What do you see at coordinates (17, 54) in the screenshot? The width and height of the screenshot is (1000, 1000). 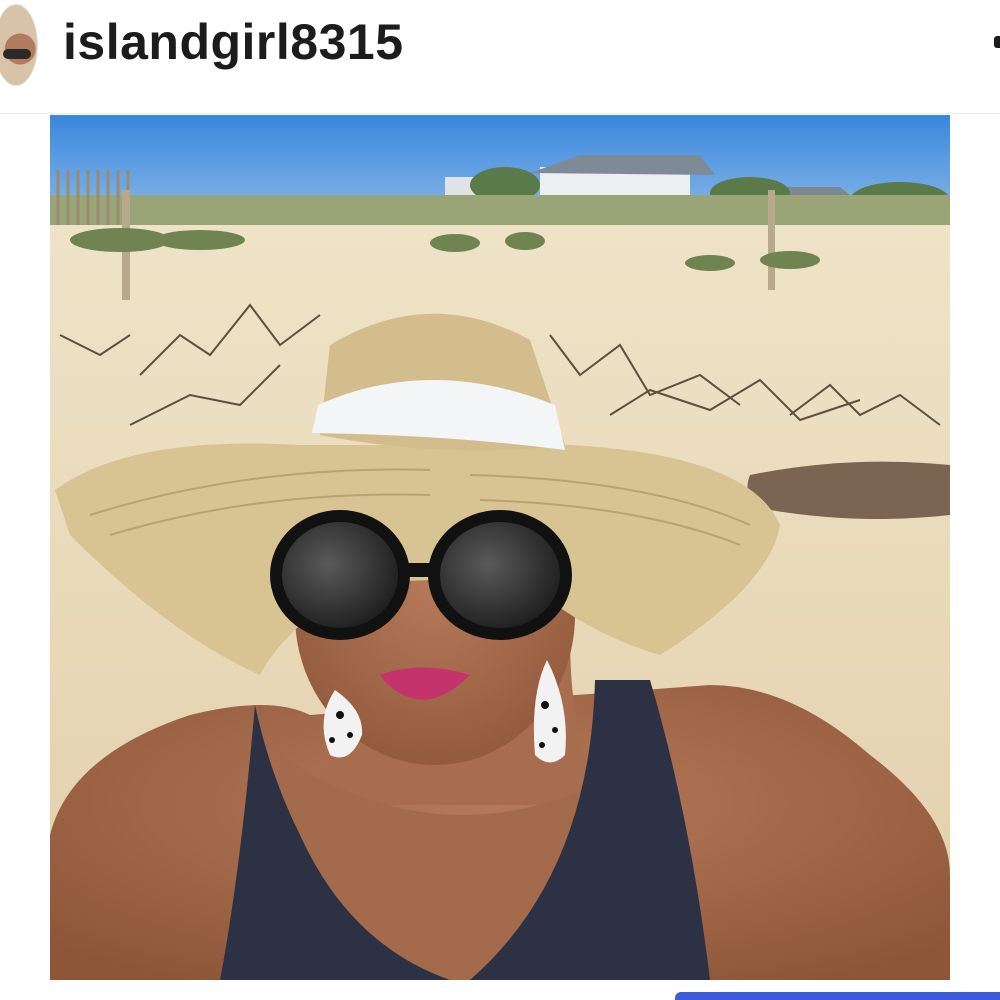 I see `avatar-sunglasses-icon` at bounding box center [17, 54].